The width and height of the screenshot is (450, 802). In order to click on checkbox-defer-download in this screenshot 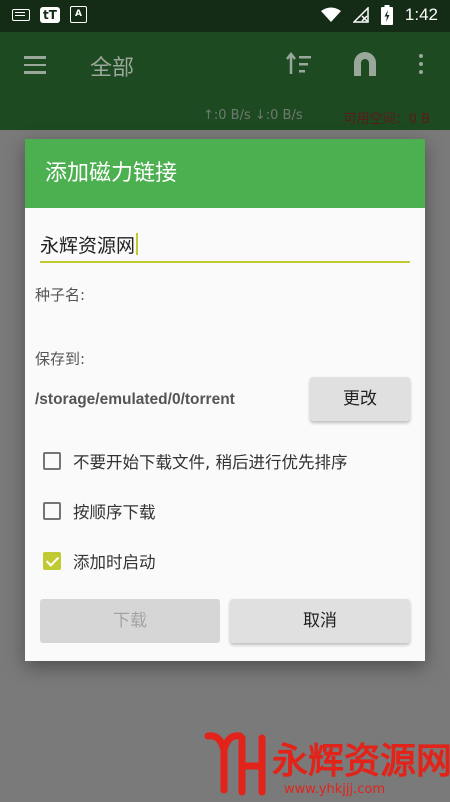, I will do `click(52, 461)`.